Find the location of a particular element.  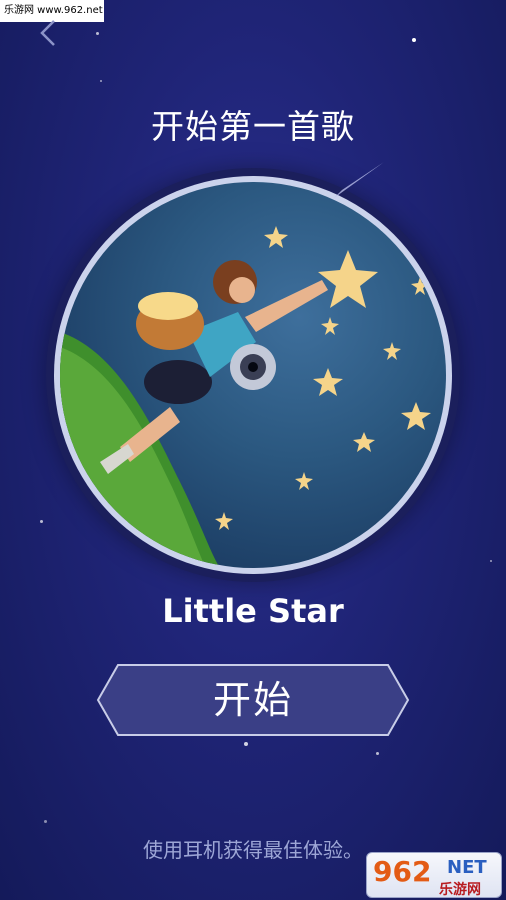

logo-name: 乐游网 is located at coordinates (460, 890).